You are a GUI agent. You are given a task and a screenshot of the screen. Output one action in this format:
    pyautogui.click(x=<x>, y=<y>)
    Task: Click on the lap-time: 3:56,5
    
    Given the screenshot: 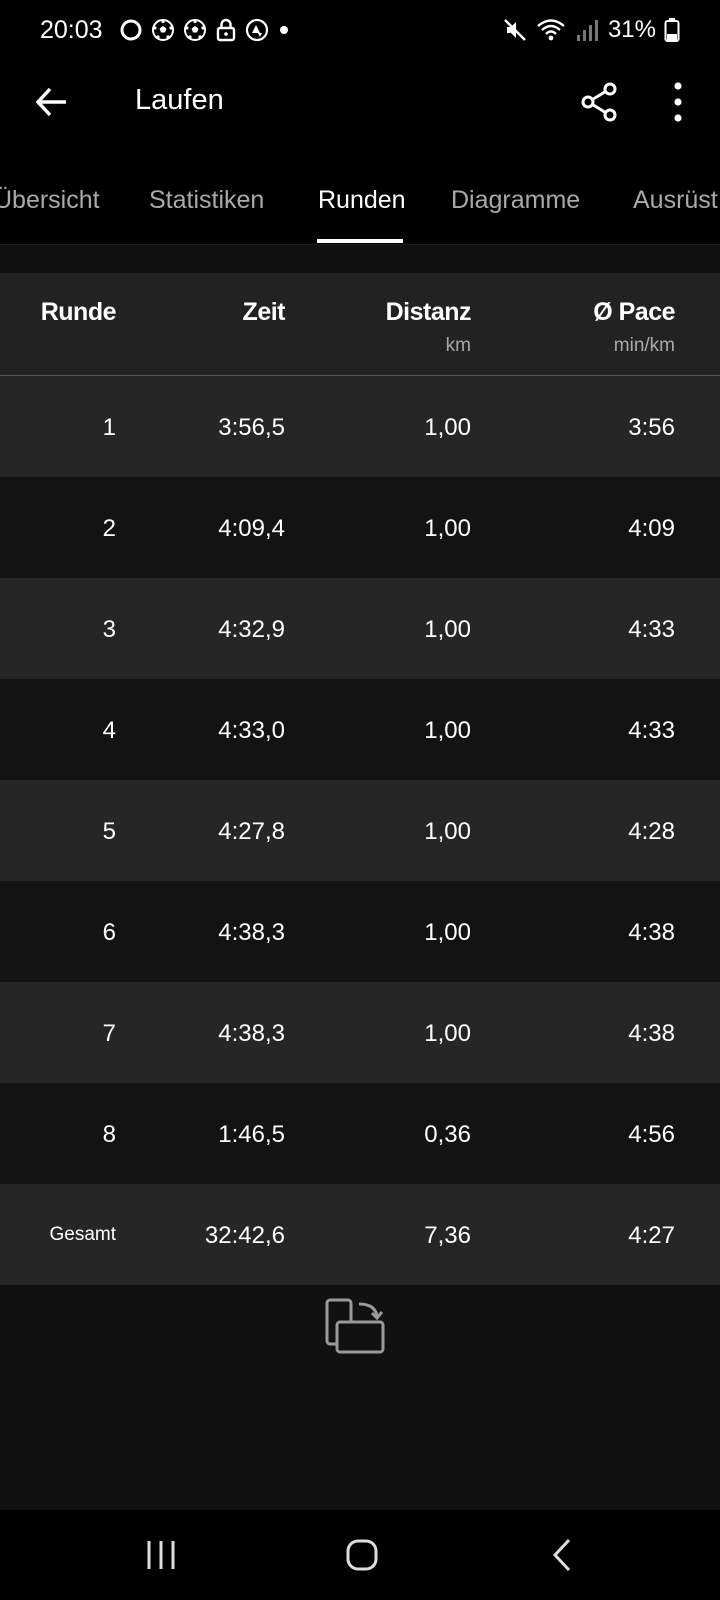 What is the action you would take?
    pyautogui.click(x=251, y=427)
    